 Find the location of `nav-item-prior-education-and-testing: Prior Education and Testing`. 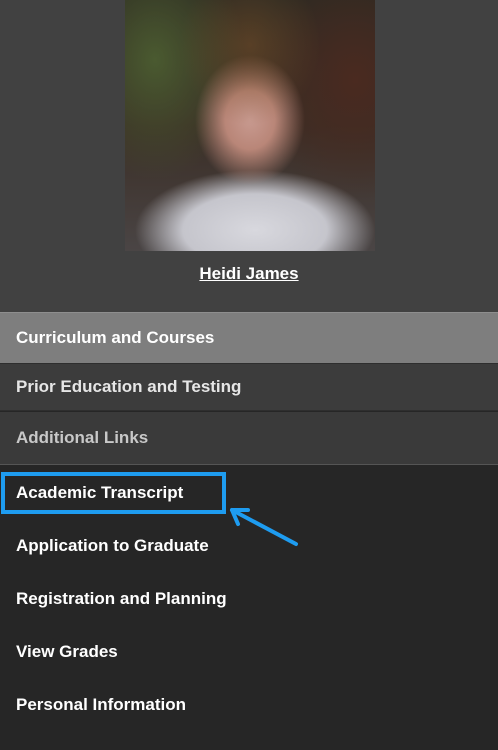

nav-item-prior-education-and-testing: Prior Education and Testing is located at coordinates (249, 387).